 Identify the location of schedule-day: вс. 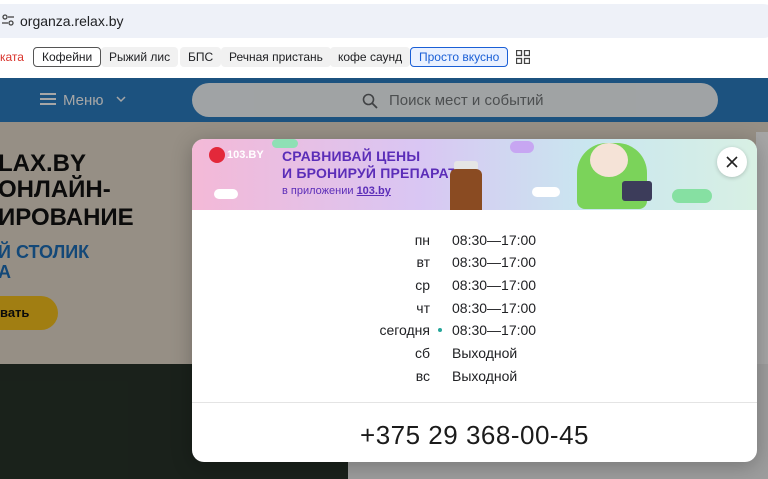
(422, 376).